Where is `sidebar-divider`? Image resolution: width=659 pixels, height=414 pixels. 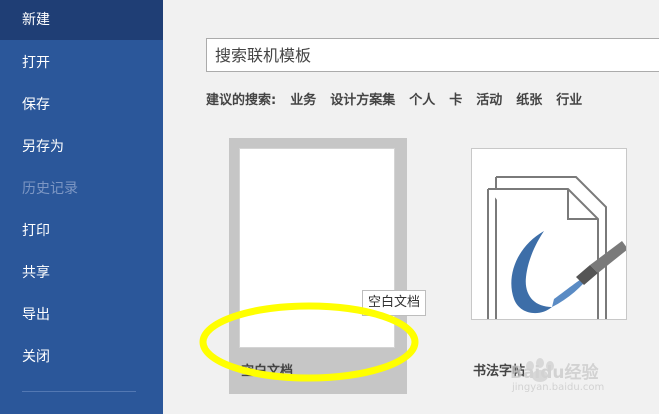 sidebar-divider is located at coordinates (79, 391).